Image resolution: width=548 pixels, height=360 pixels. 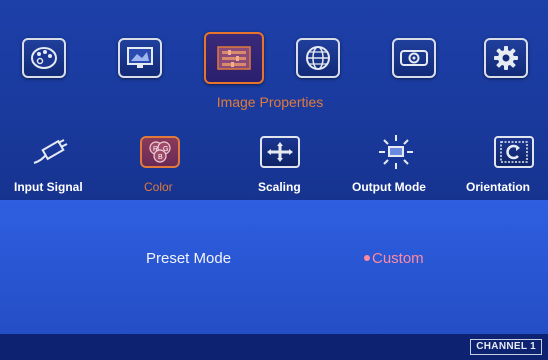 I want to click on output-display-icon, so click(x=396, y=152).